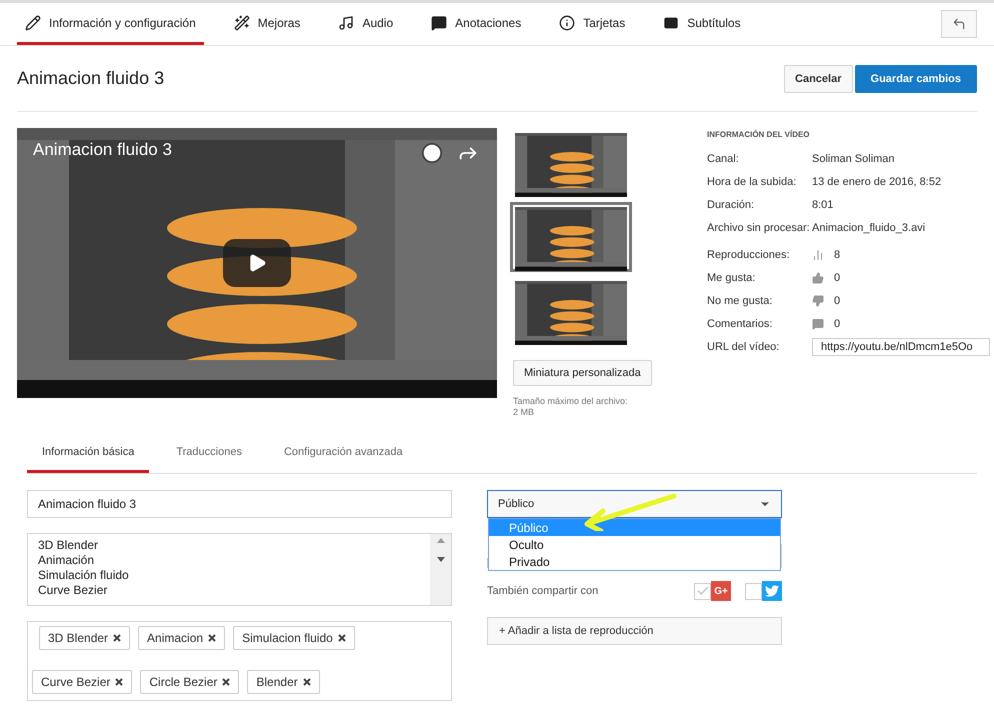  Describe the element at coordinates (570, 407) in the screenshot. I see `file-size-note: Tamaño máximo del archivo: 2 MB` at that location.